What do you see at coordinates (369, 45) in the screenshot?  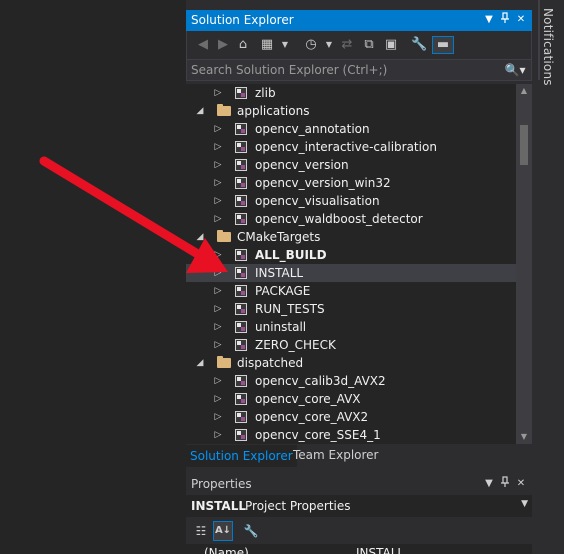 I see `refresh-icon: ⧉` at bounding box center [369, 45].